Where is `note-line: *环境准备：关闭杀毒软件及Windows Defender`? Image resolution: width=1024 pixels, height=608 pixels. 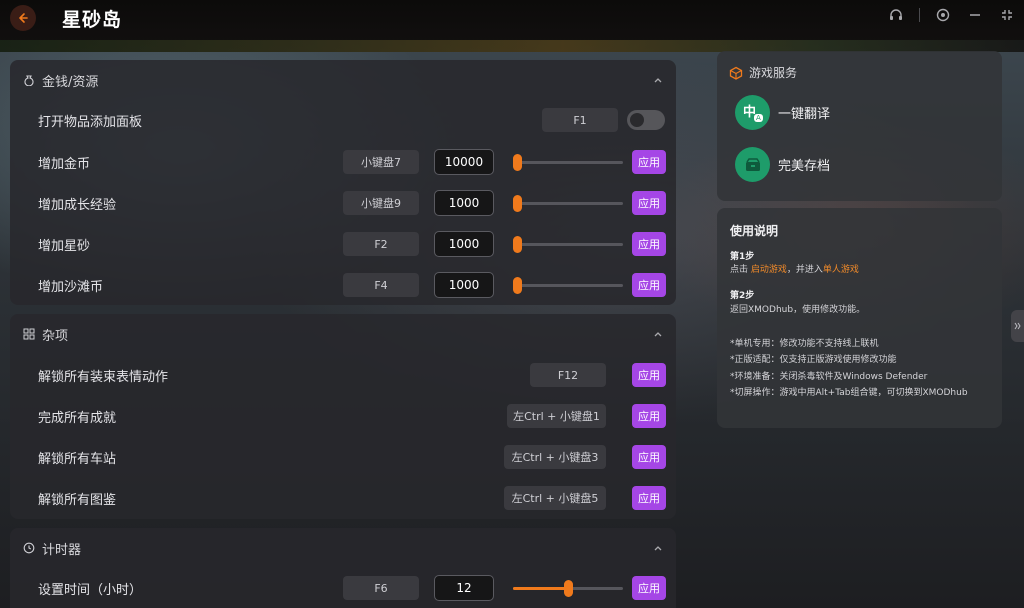 note-line: *环境准备：关闭杀毒软件及Windows Defender is located at coordinates (829, 377).